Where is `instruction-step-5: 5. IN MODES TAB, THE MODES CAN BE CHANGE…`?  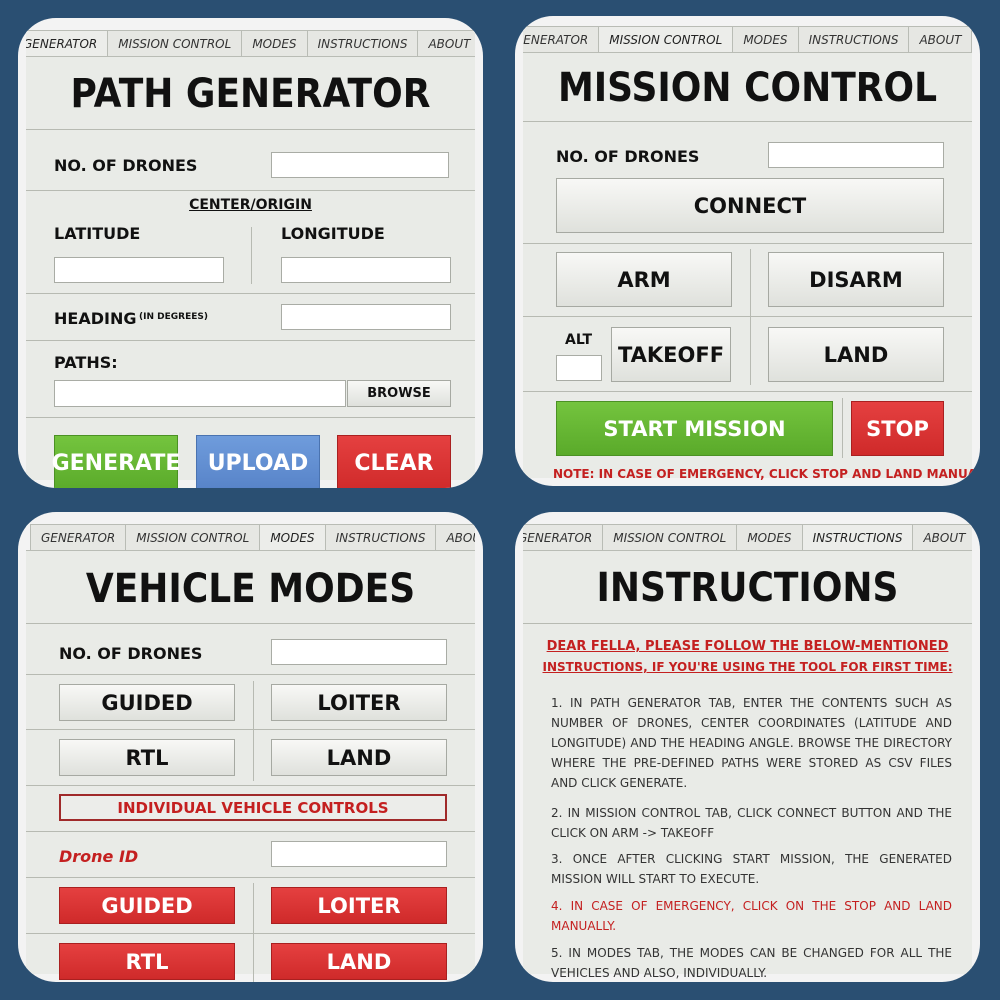
instruction-step-5: 5. IN MODES TAB, THE MODES CAN BE CHANGE… is located at coordinates (751, 963).